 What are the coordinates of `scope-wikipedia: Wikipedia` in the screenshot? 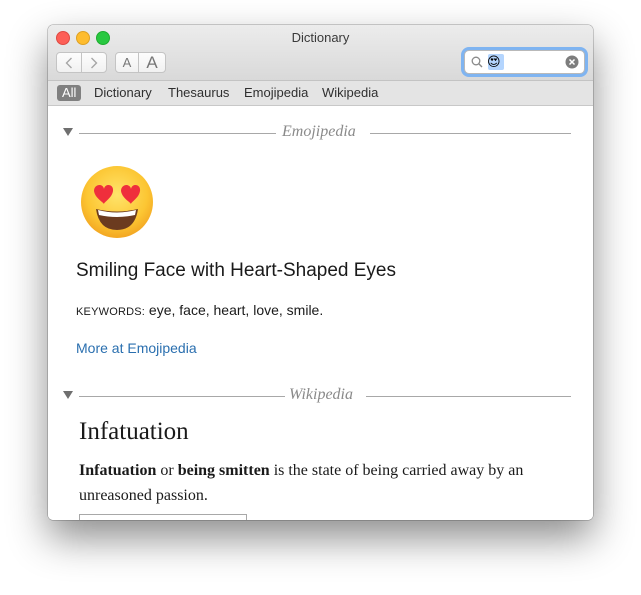 It's located at (350, 93).